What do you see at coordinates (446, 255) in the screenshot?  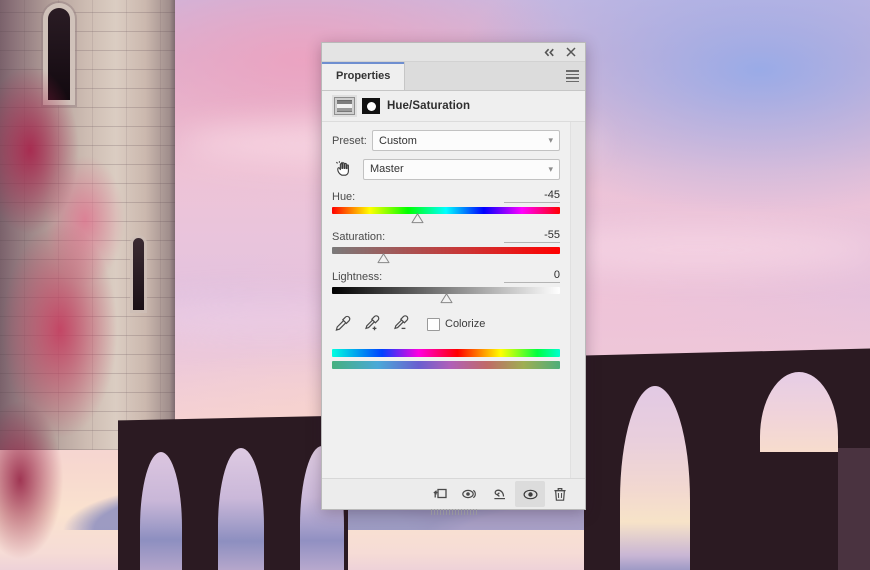 I see `saturation-slider-track-area` at bounding box center [446, 255].